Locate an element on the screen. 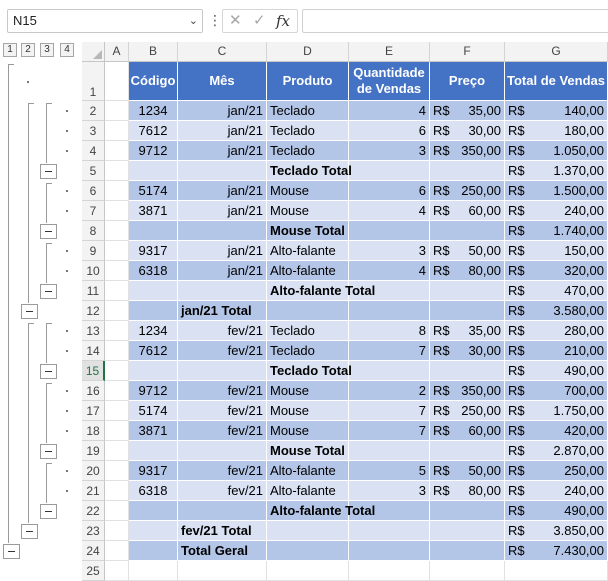 The image size is (608, 581). cell-a15 is located at coordinates (117, 371).